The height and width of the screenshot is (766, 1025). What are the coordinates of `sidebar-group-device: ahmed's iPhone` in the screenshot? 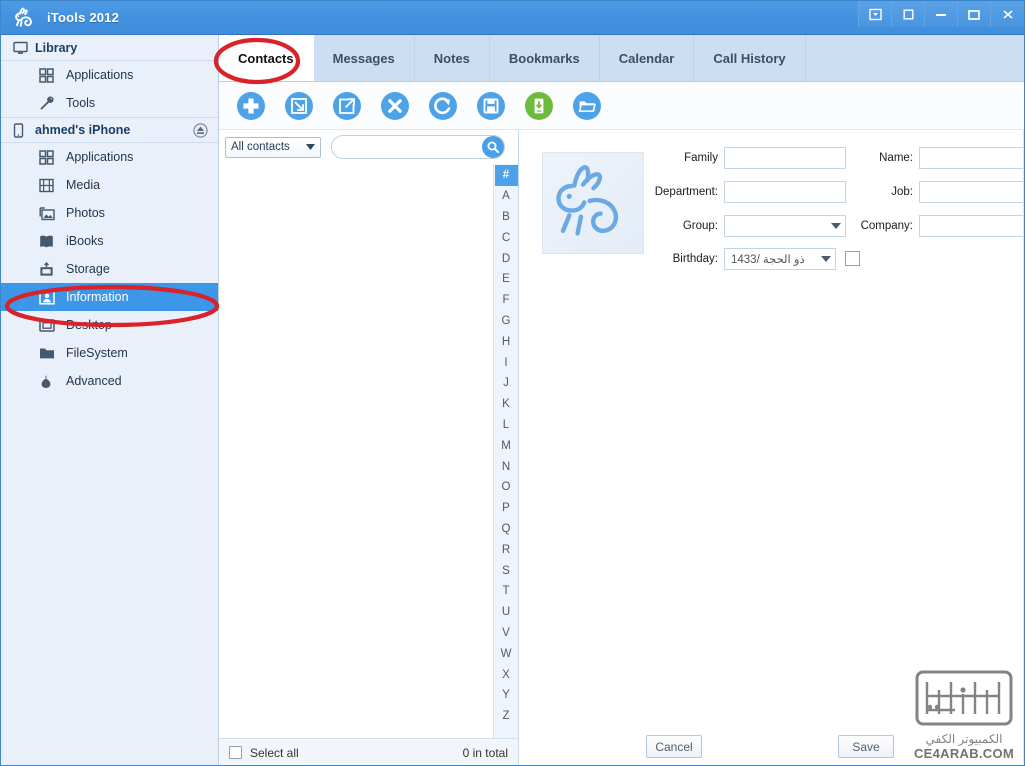 It's located at (109, 130).